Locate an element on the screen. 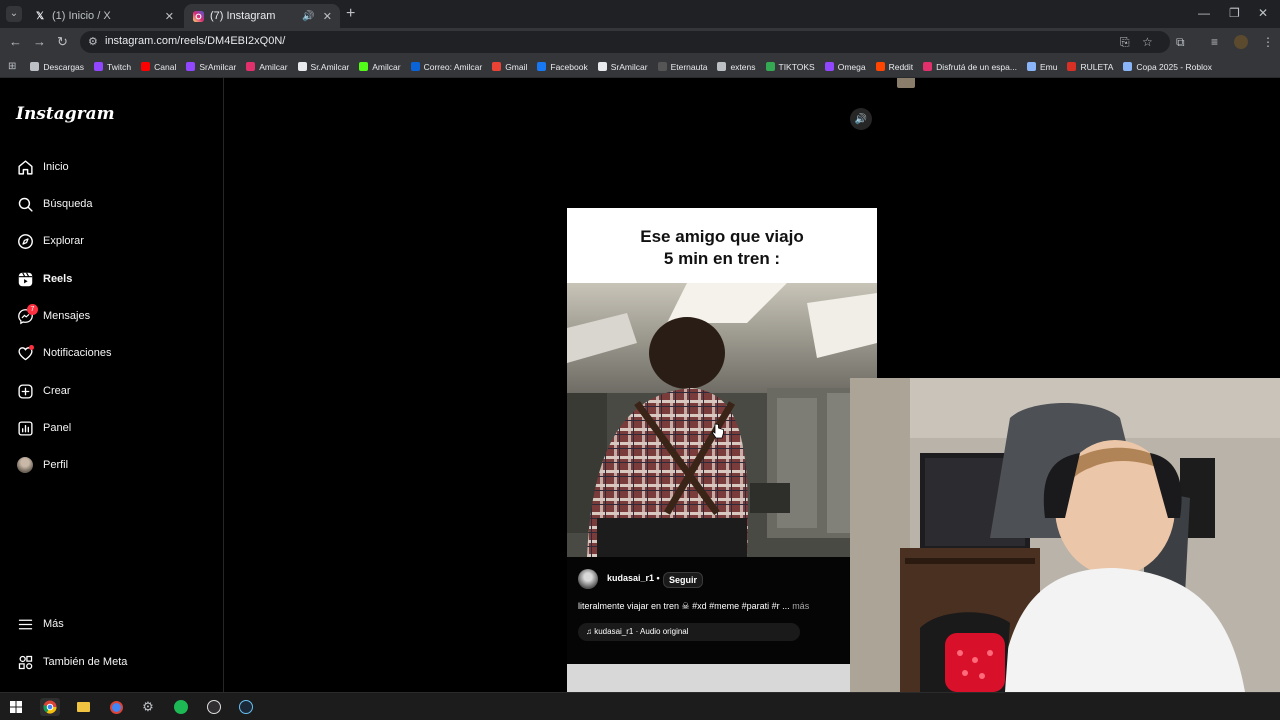  extensions-icon: ⧉ is located at coordinates (1180, 42).